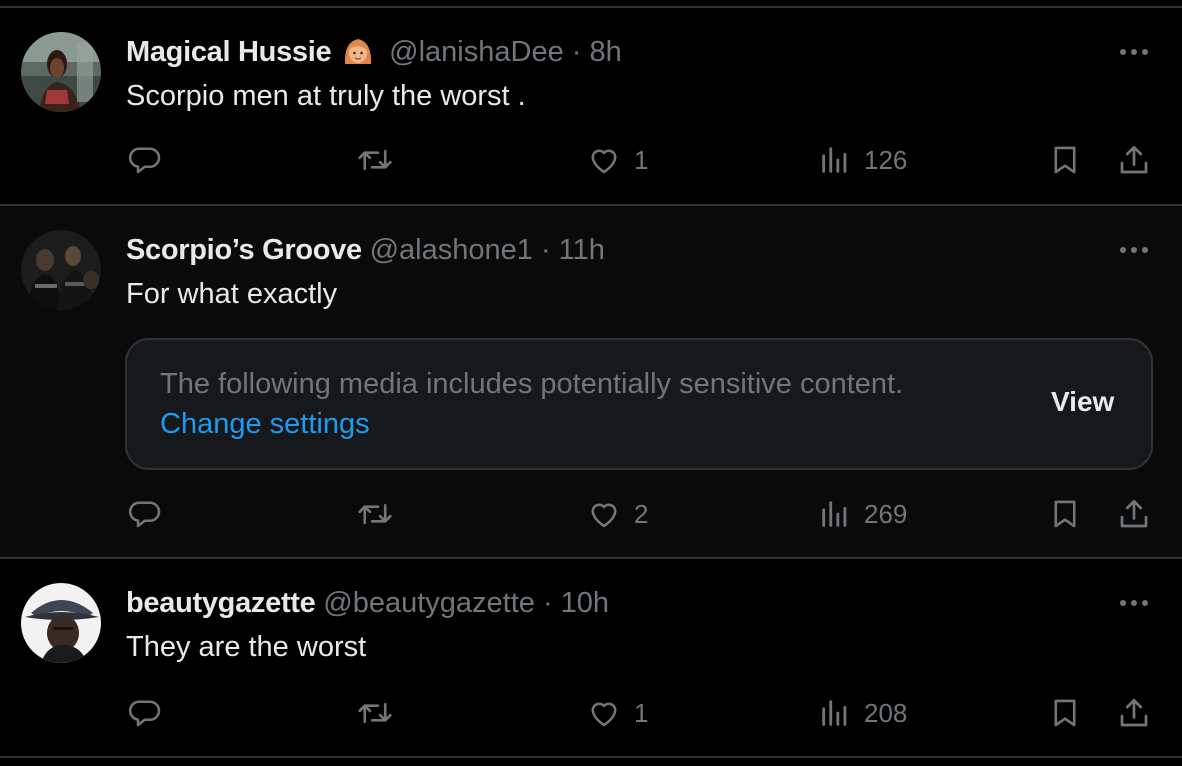  I want to click on view-count: 269, so click(886, 513).